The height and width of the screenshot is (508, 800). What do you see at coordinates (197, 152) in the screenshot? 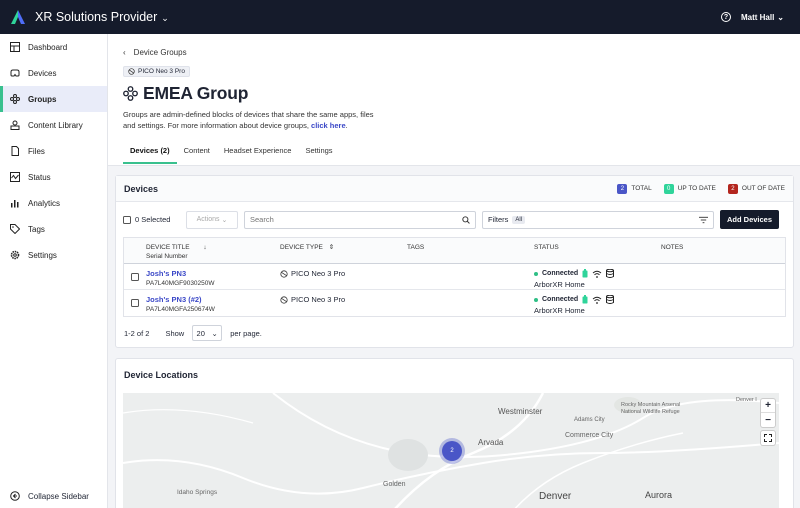
I see `tab-content: Content` at bounding box center [197, 152].